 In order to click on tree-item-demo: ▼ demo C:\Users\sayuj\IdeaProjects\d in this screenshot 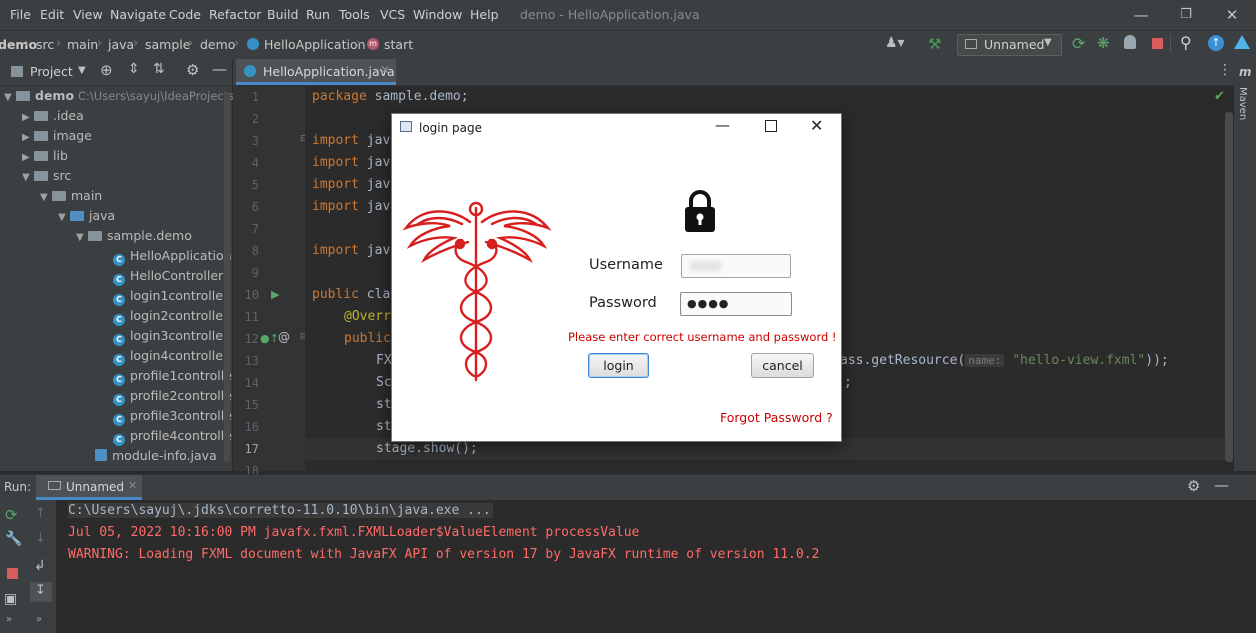, I will do `click(124, 96)`.